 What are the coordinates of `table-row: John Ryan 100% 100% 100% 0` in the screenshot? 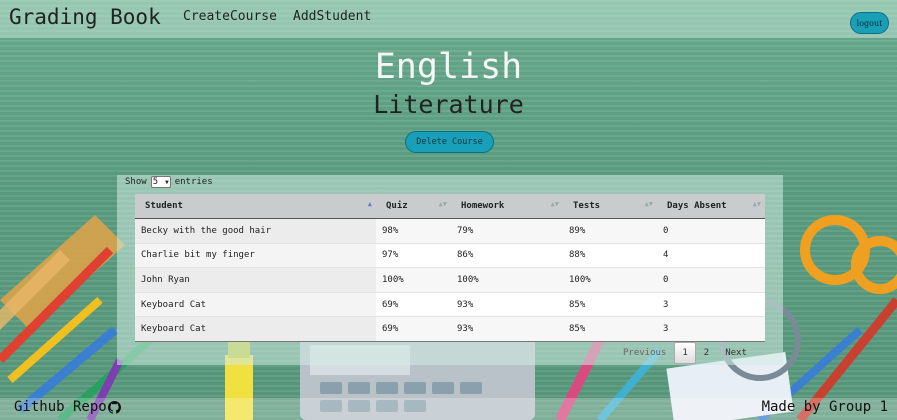 It's located at (450, 280).